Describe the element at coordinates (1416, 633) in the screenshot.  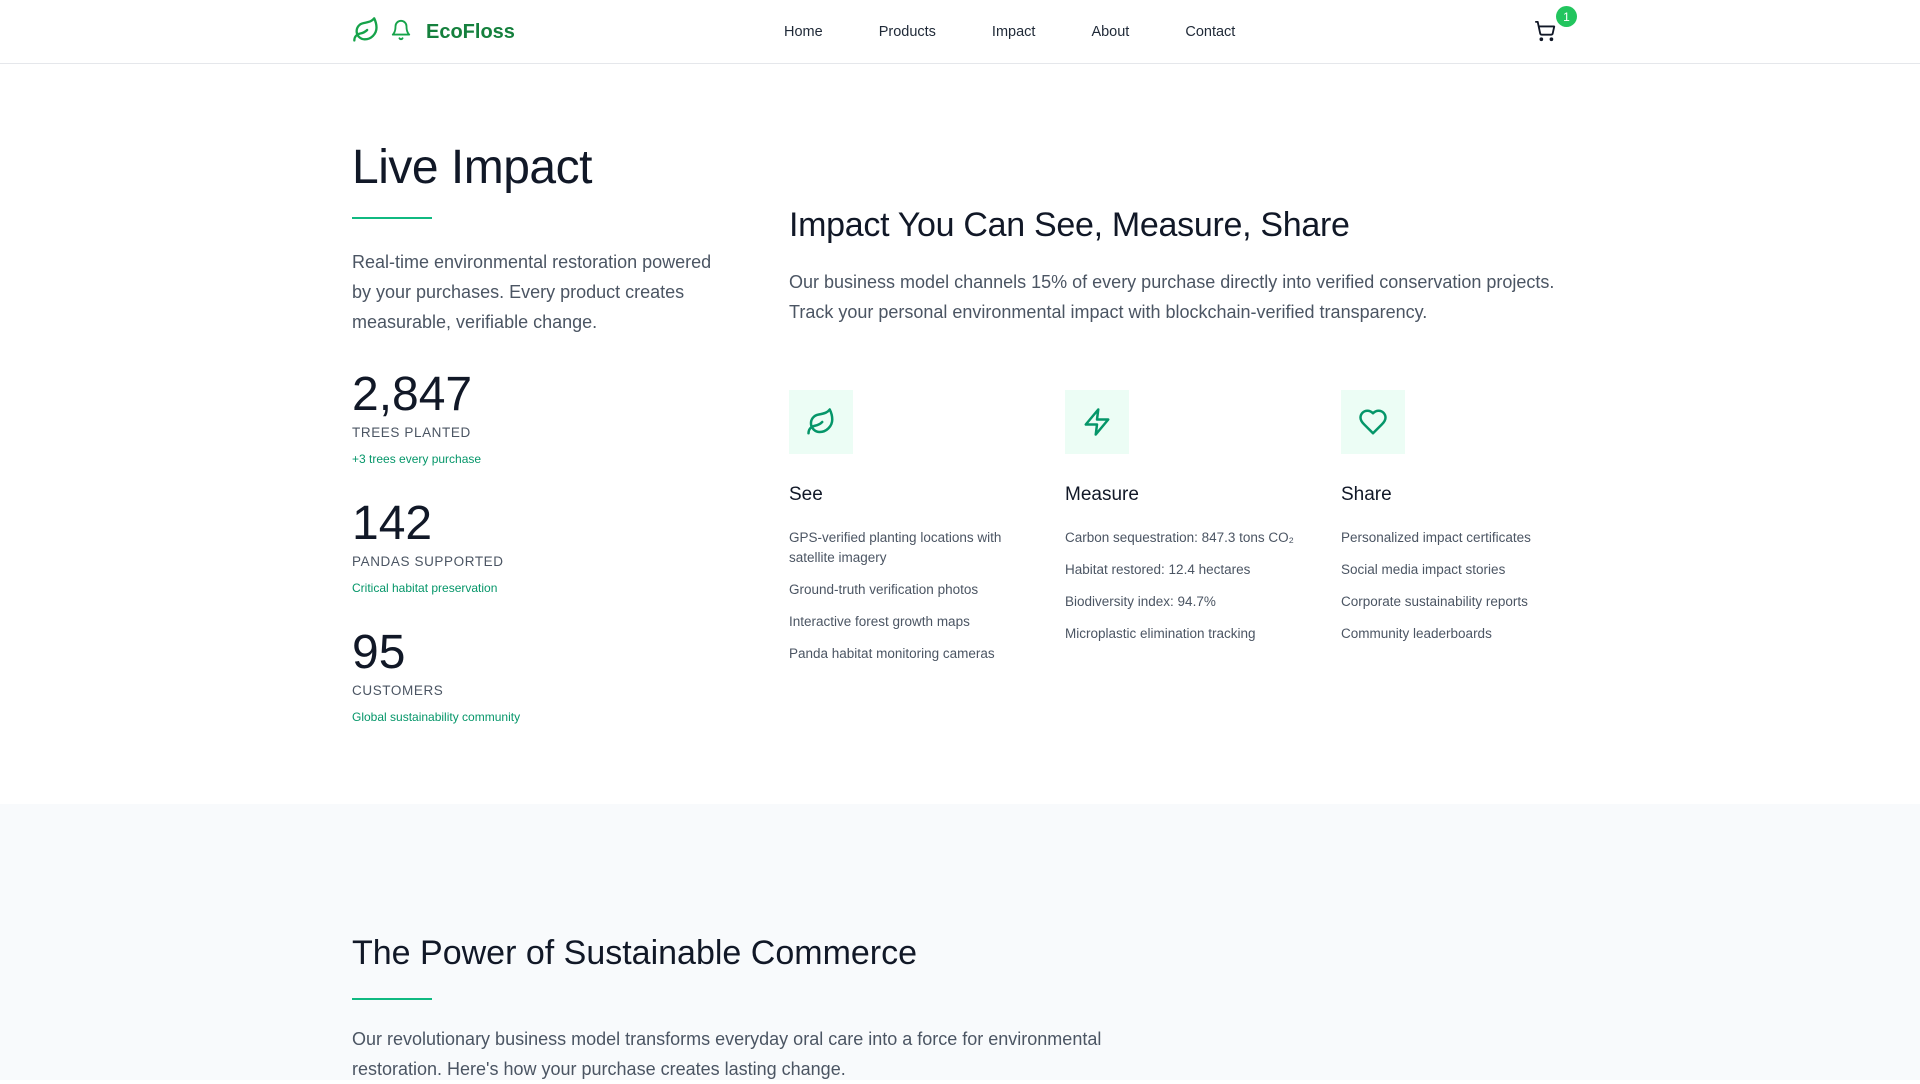
I see `list-item: Community leaderboards` at that location.